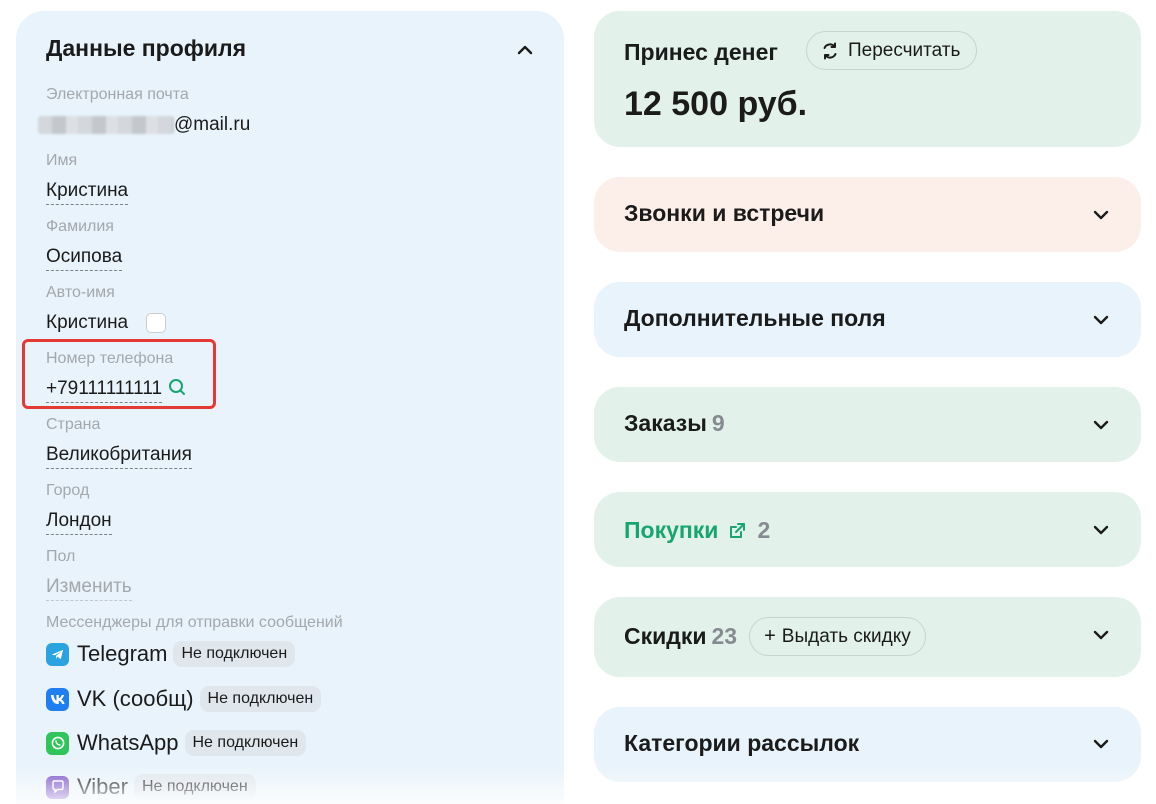  I want to click on money-card: Принес денег Пересчитать 12 500 руб., so click(867, 79).